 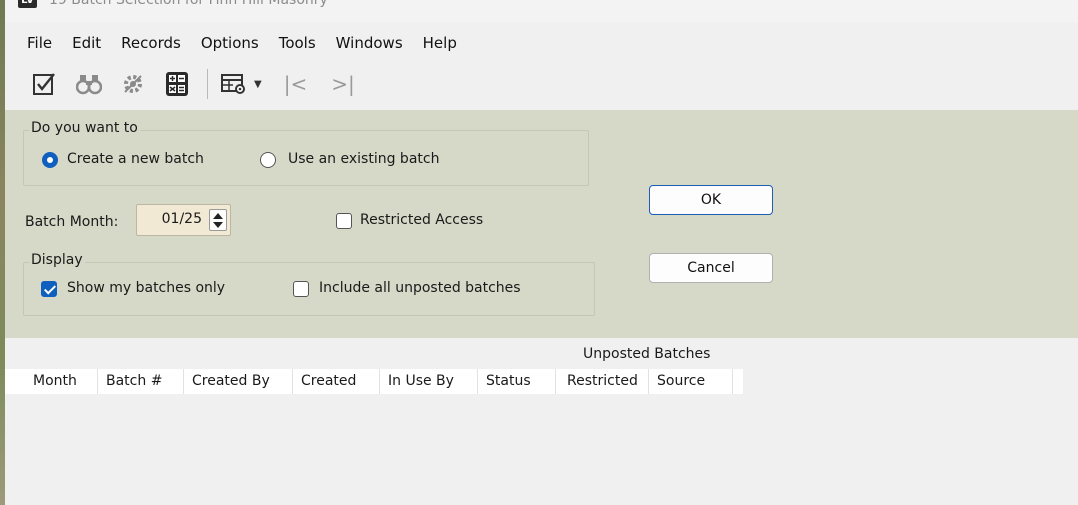 I want to click on create-new-batch-label: Create a new batch, so click(x=135, y=159).